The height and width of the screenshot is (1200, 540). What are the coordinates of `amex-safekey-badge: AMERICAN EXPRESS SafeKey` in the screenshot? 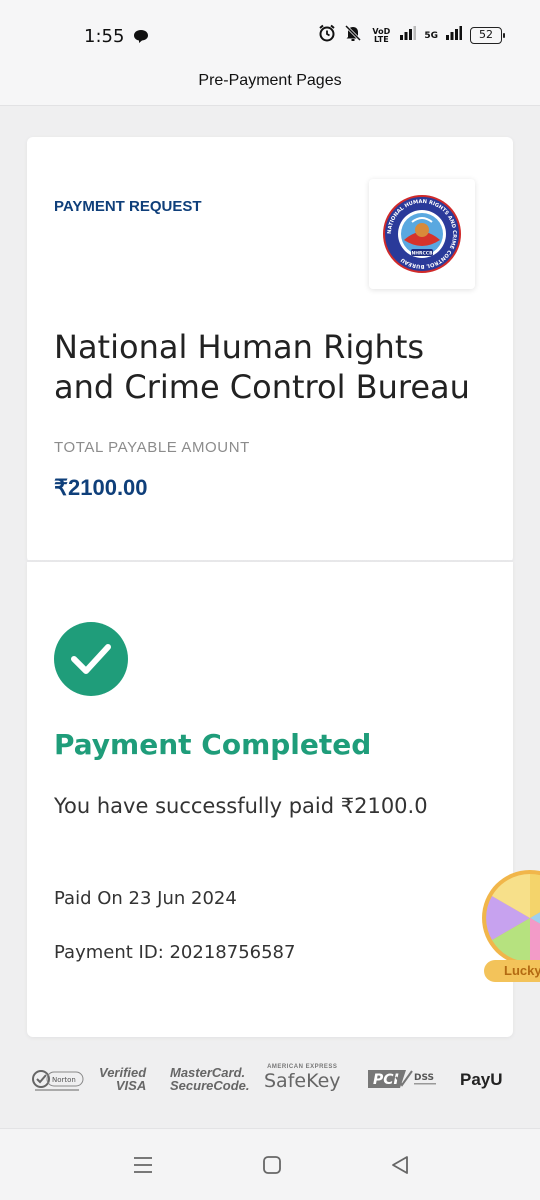 It's located at (302, 1078).